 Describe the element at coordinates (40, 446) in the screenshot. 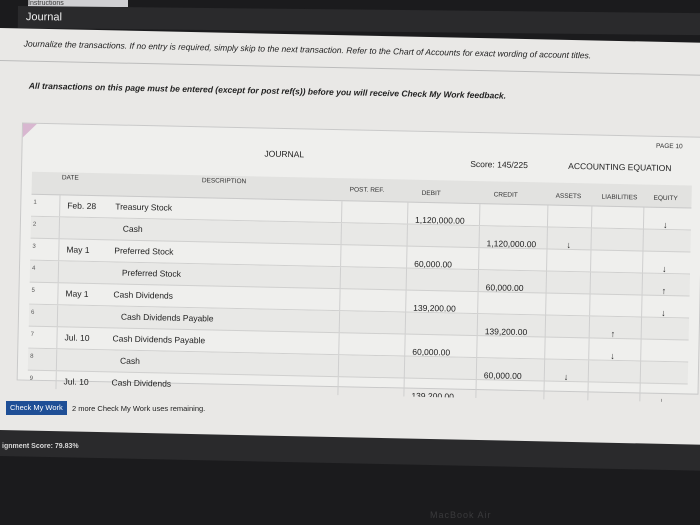

I see `alignment-score: ignment Score: 79.83%` at that location.